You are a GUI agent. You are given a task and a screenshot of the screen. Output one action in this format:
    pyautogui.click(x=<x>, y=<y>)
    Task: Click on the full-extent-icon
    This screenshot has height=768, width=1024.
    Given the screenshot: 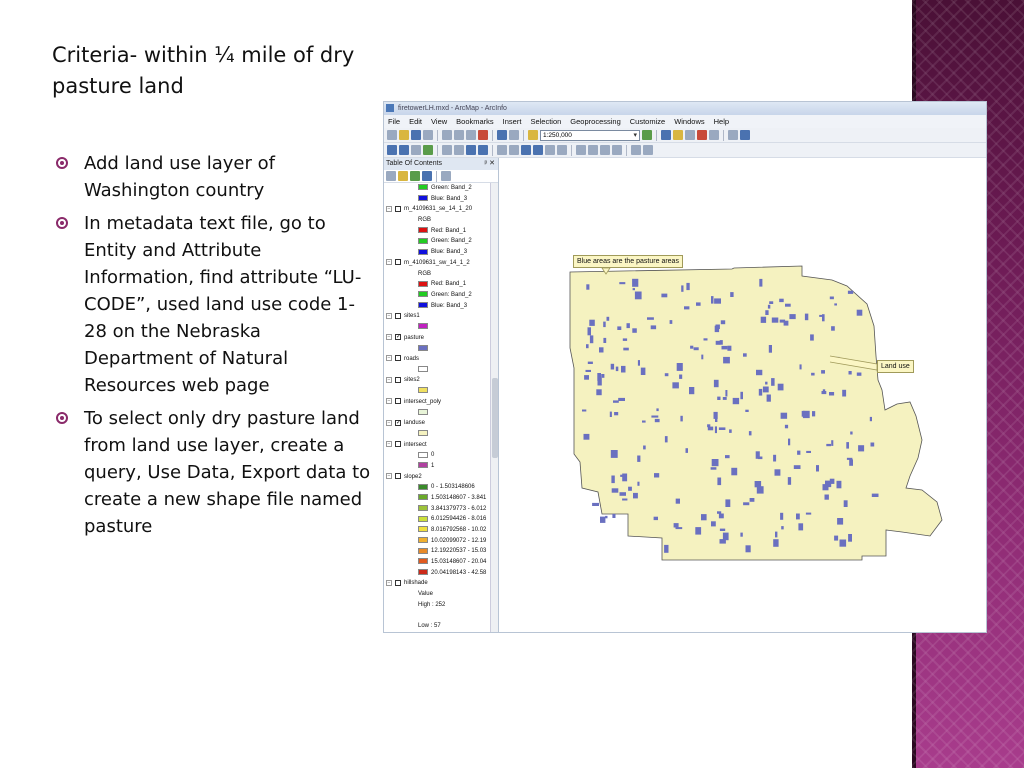 What is the action you would take?
    pyautogui.click(x=428, y=150)
    